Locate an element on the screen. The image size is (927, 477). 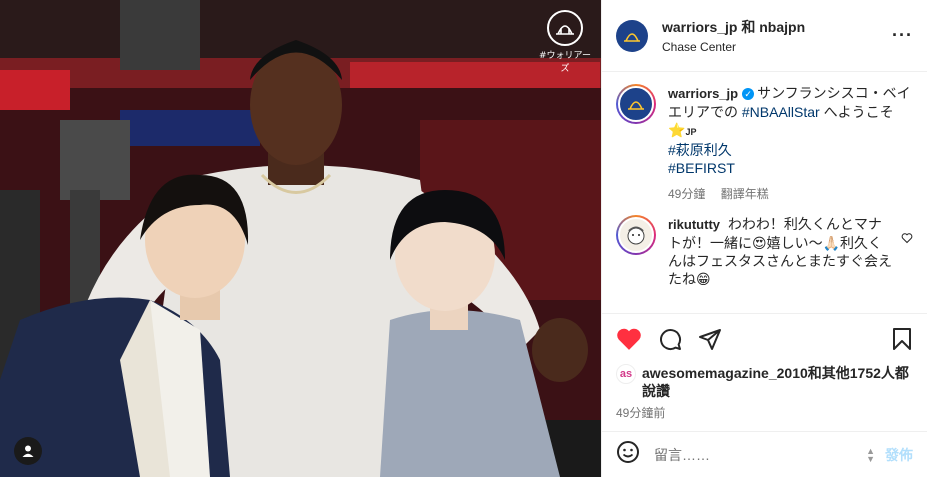
more-icon: ··· is located at coordinates (902, 35).